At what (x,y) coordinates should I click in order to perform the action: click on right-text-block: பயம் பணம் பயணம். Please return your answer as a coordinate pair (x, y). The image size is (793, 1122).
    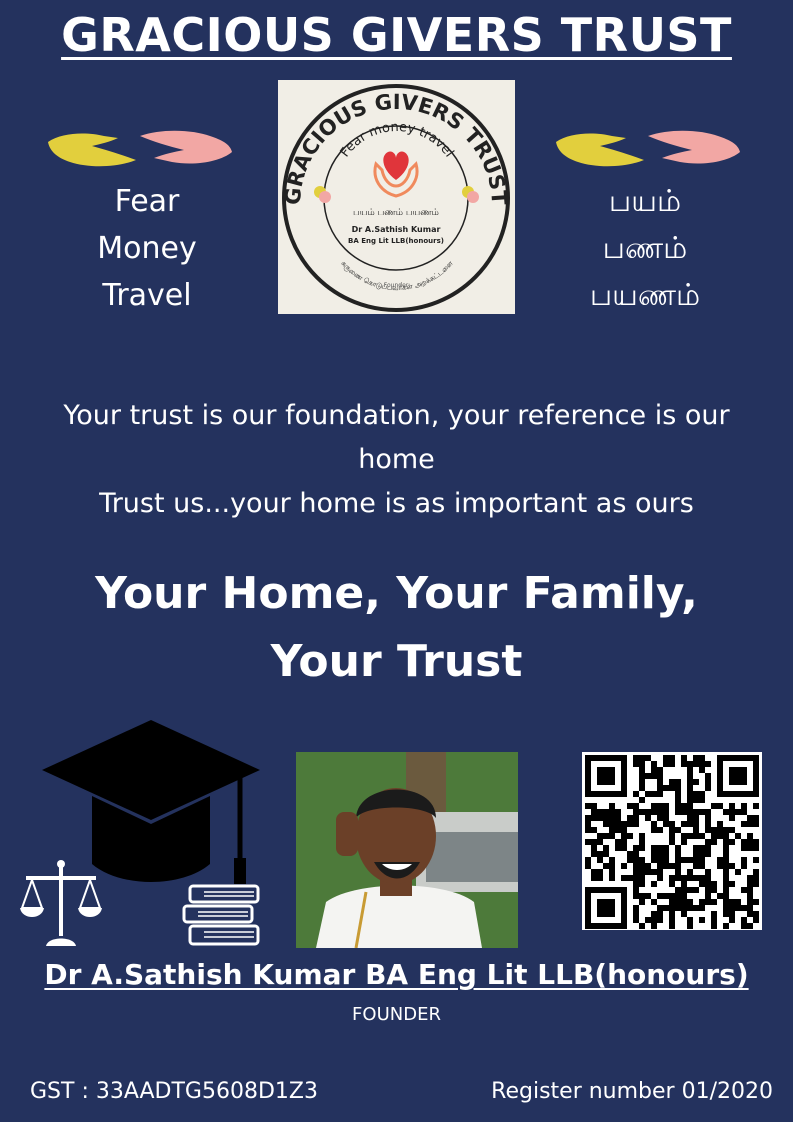
    Looking at the image, I should click on (645, 248).